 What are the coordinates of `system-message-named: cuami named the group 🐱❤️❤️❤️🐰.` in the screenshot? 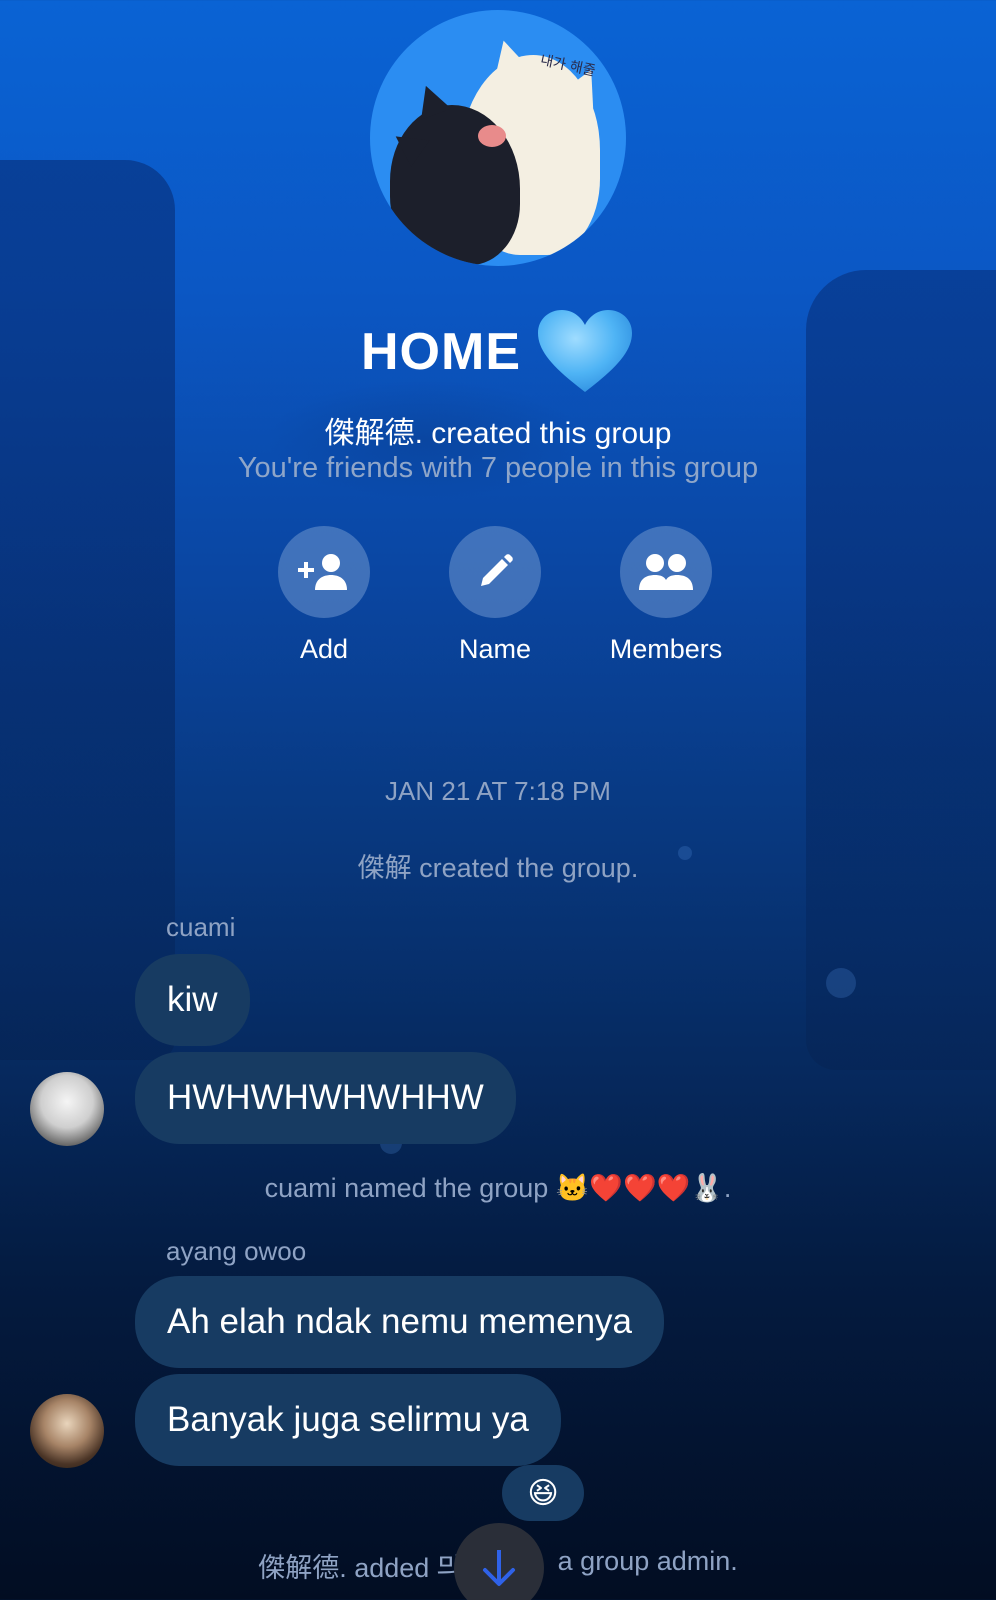 It's located at (498, 1188).